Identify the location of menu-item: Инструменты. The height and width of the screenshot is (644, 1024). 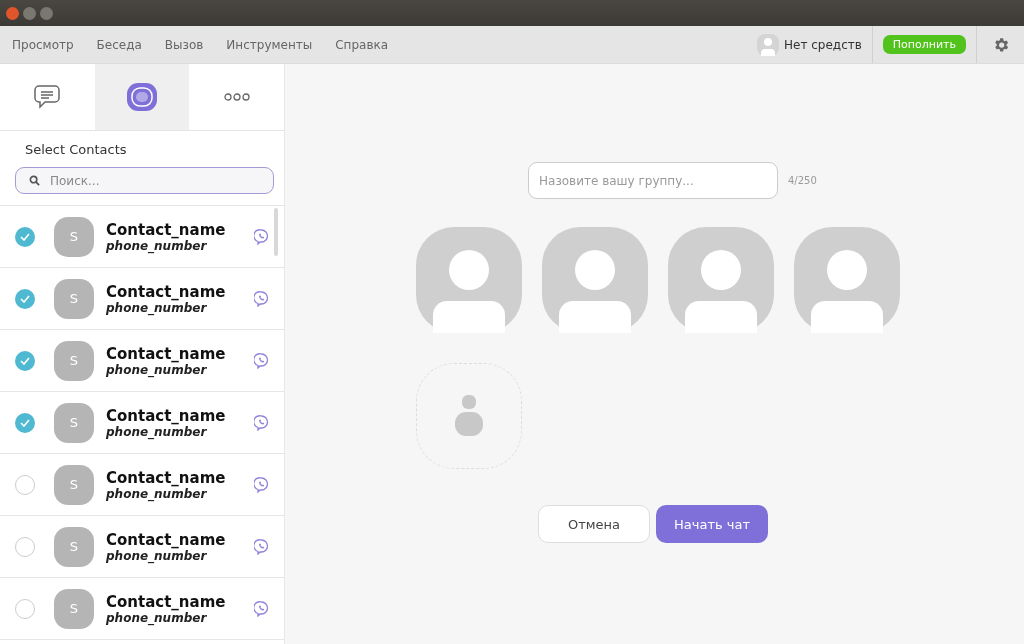
(269, 44).